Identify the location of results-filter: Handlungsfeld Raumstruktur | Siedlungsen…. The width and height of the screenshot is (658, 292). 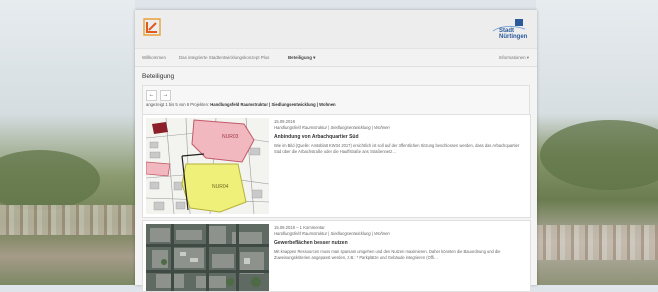
(273, 104).